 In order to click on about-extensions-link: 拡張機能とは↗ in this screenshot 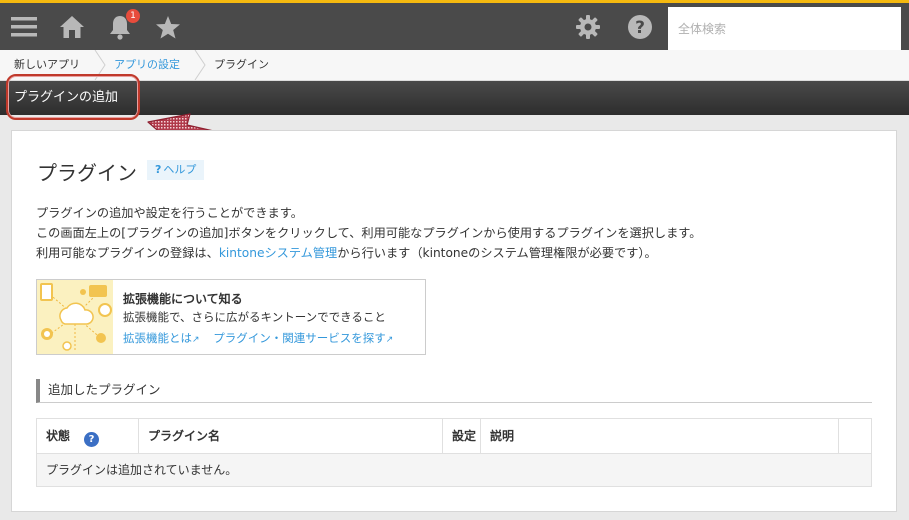, I will do `click(161, 338)`.